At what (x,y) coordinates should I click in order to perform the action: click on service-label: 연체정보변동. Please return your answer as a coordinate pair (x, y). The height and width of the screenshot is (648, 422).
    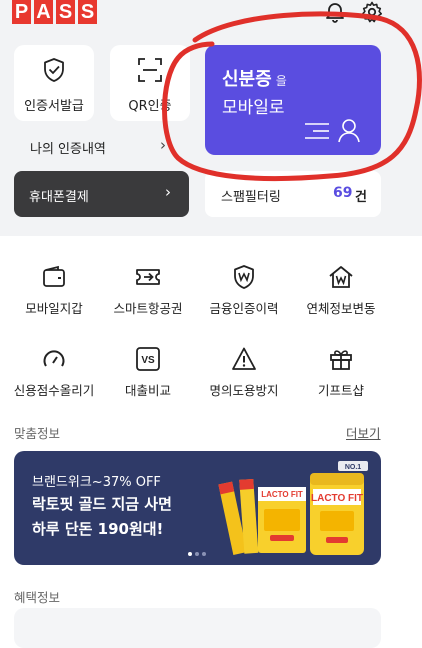
    Looking at the image, I should click on (341, 308).